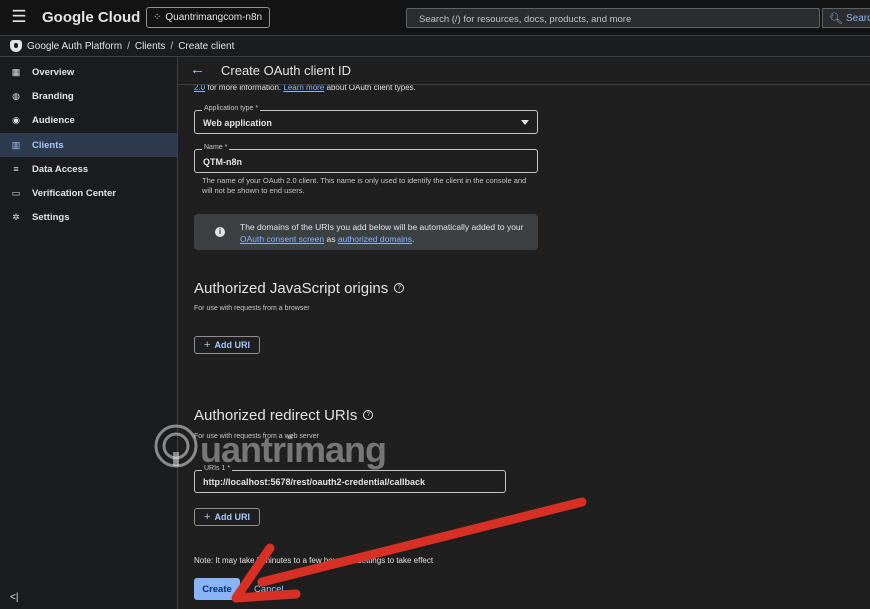 This screenshot has height=609, width=870. What do you see at coordinates (53, 120) in the screenshot?
I see `sidebar-item-label: Audience` at bounding box center [53, 120].